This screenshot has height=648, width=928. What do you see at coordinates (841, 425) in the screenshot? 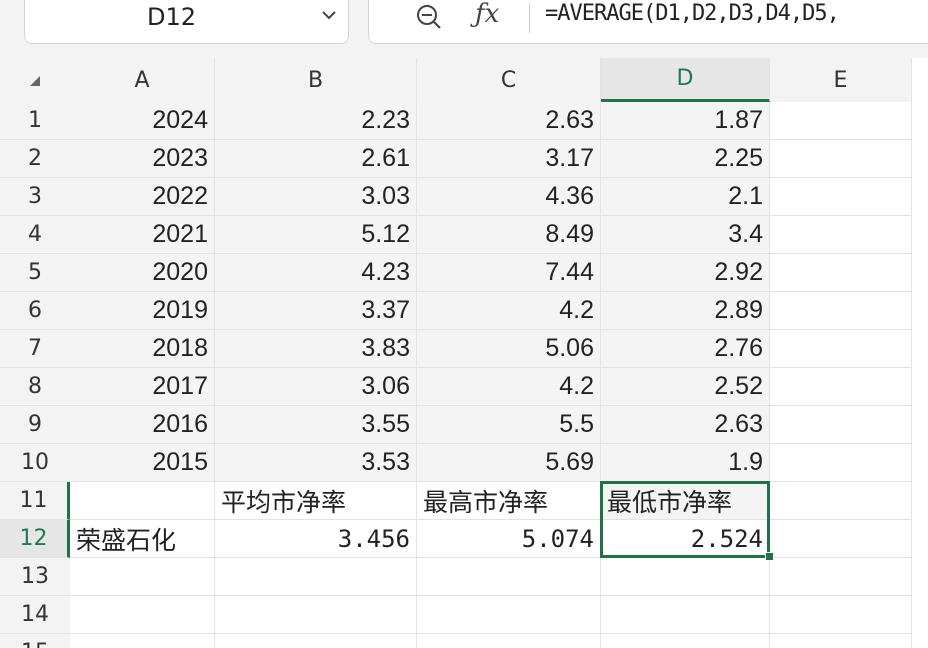
I see `cell-e9` at bounding box center [841, 425].